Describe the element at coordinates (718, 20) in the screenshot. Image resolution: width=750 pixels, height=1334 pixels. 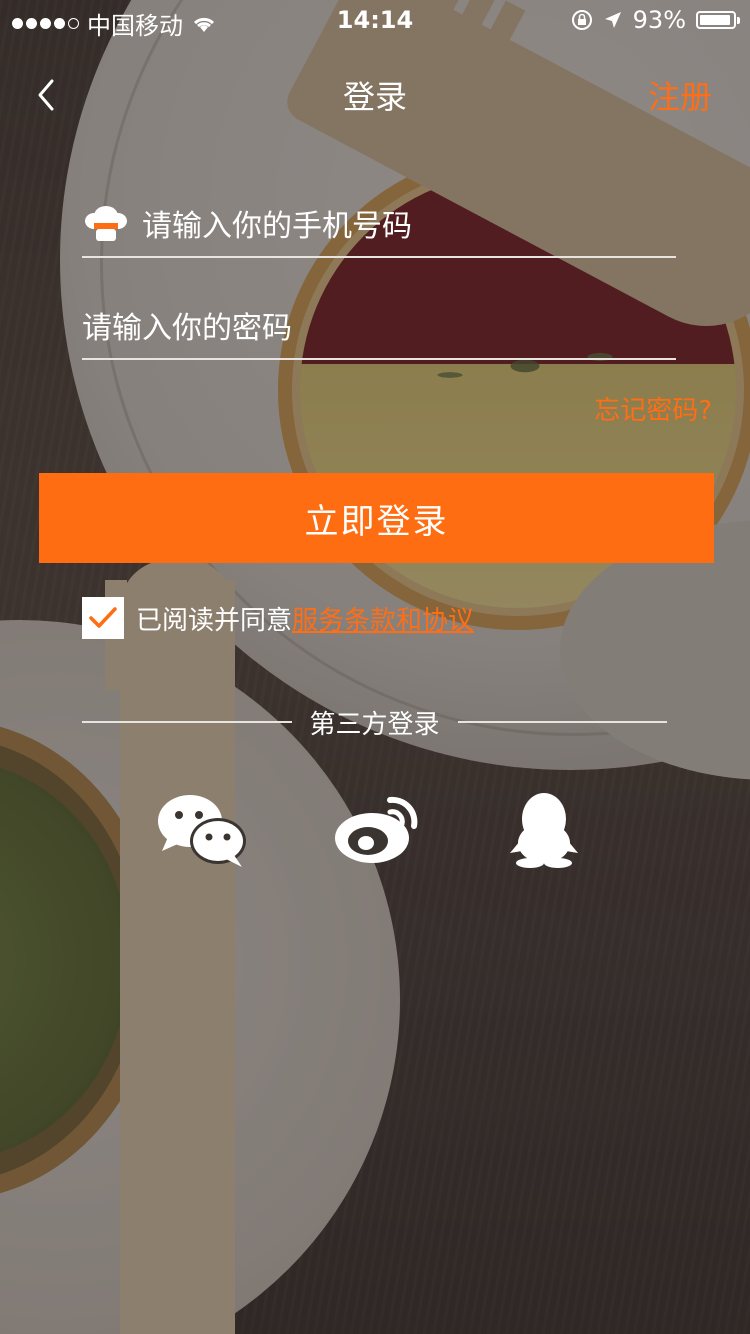
I see `battery-icon` at that location.